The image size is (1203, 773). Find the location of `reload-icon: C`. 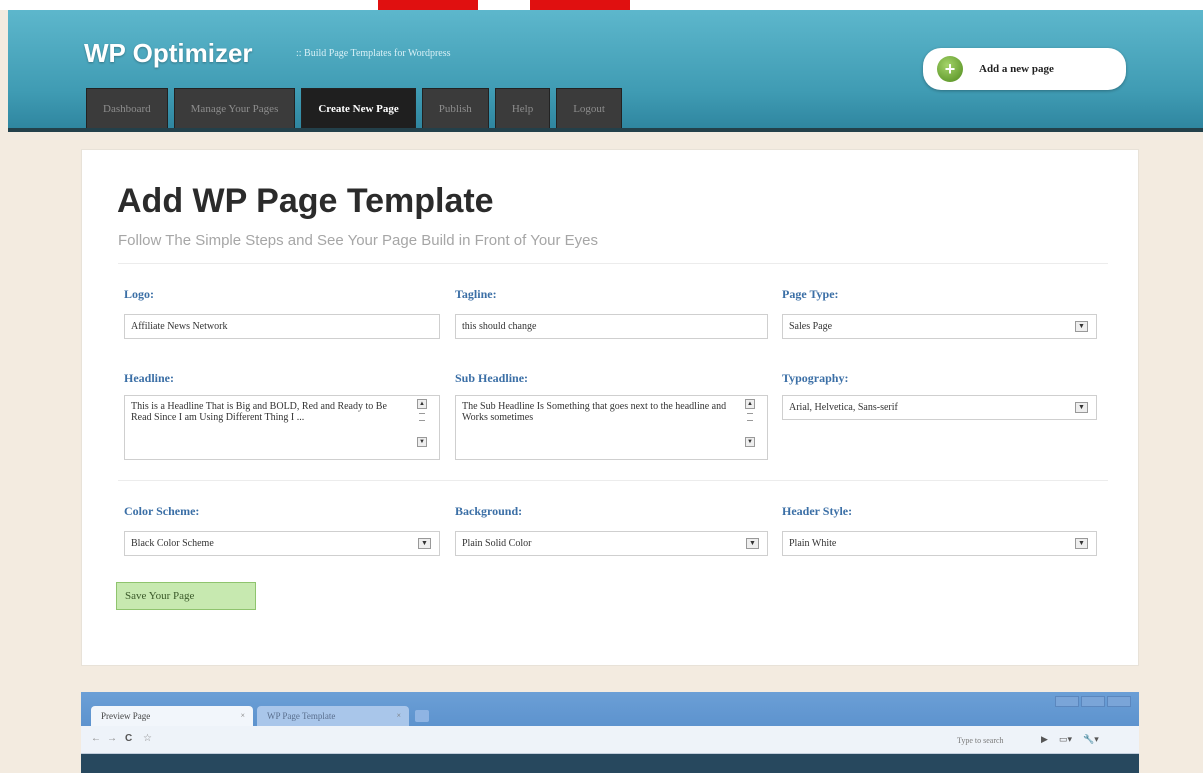

reload-icon: C is located at coordinates (128, 738).